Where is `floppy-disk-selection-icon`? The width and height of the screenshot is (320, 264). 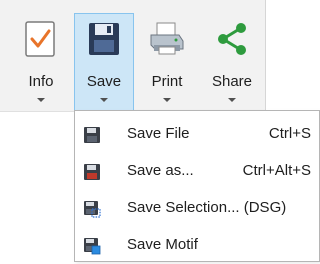 floppy-disk-selection-icon is located at coordinates (92, 209).